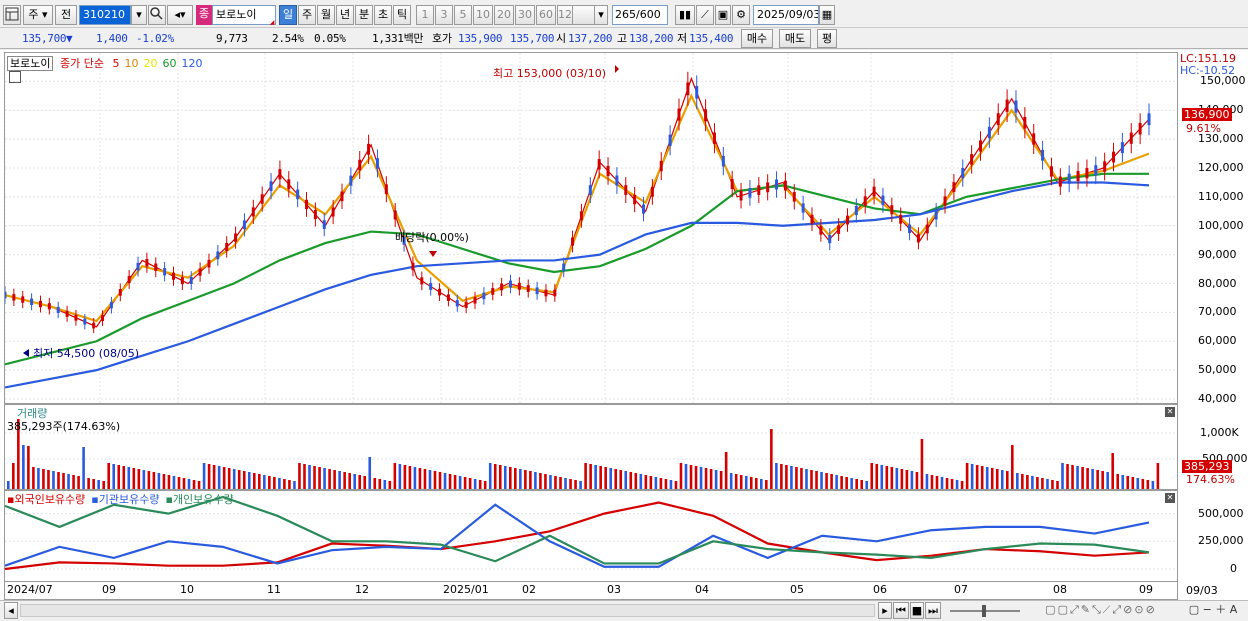 The image size is (1248, 621). Describe the element at coordinates (345, 15) in the screenshot. I see `period-tab-3: 년` at that location.